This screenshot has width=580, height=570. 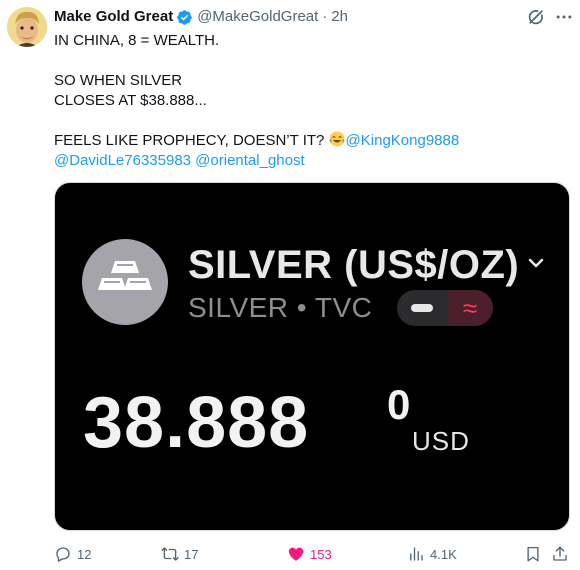 What do you see at coordinates (337, 139) in the screenshot?
I see `laughing-tears-emoji-icon` at bounding box center [337, 139].